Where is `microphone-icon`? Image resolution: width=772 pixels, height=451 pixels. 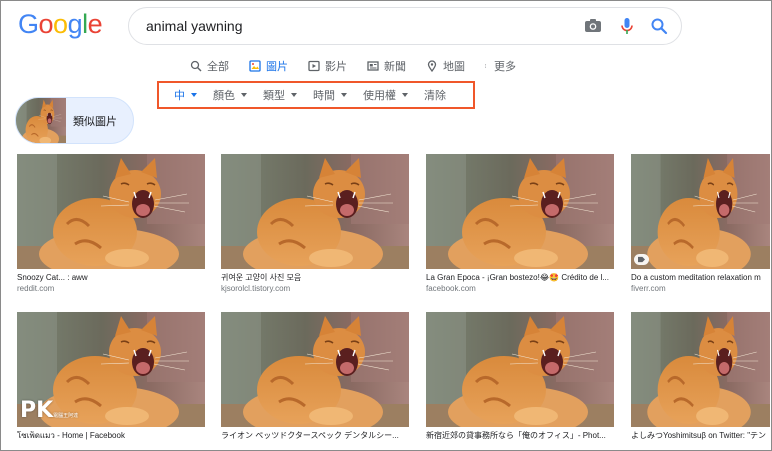 microphone-icon is located at coordinates (627, 26).